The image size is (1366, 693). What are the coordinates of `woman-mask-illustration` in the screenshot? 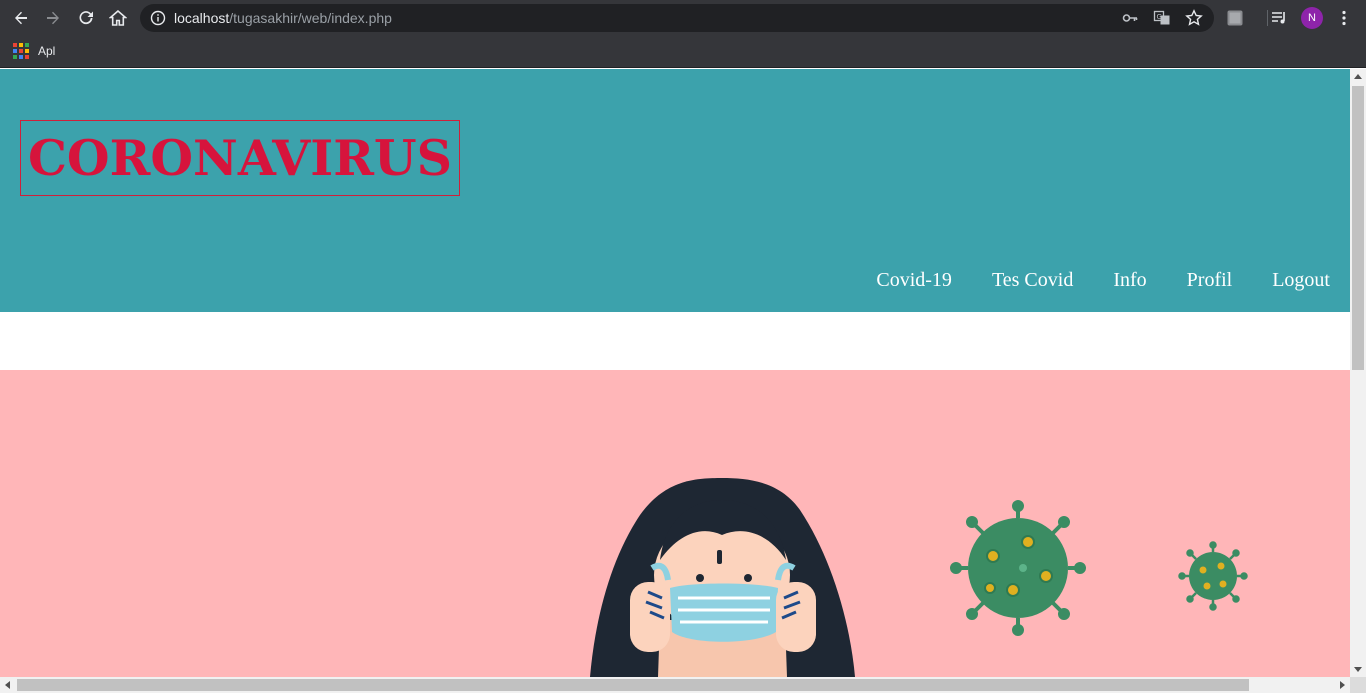 It's located at (722, 577).